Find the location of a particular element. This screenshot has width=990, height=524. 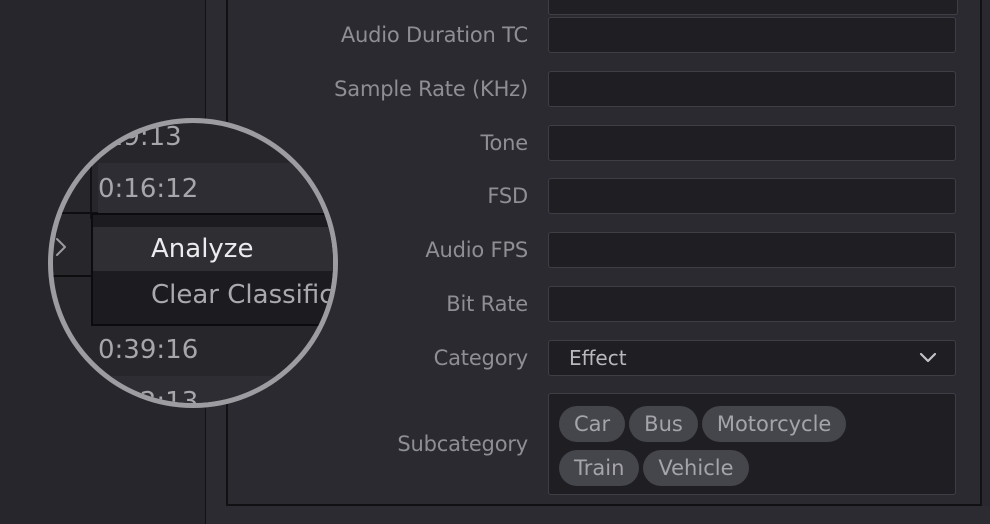

fsd-field is located at coordinates (752, 196).